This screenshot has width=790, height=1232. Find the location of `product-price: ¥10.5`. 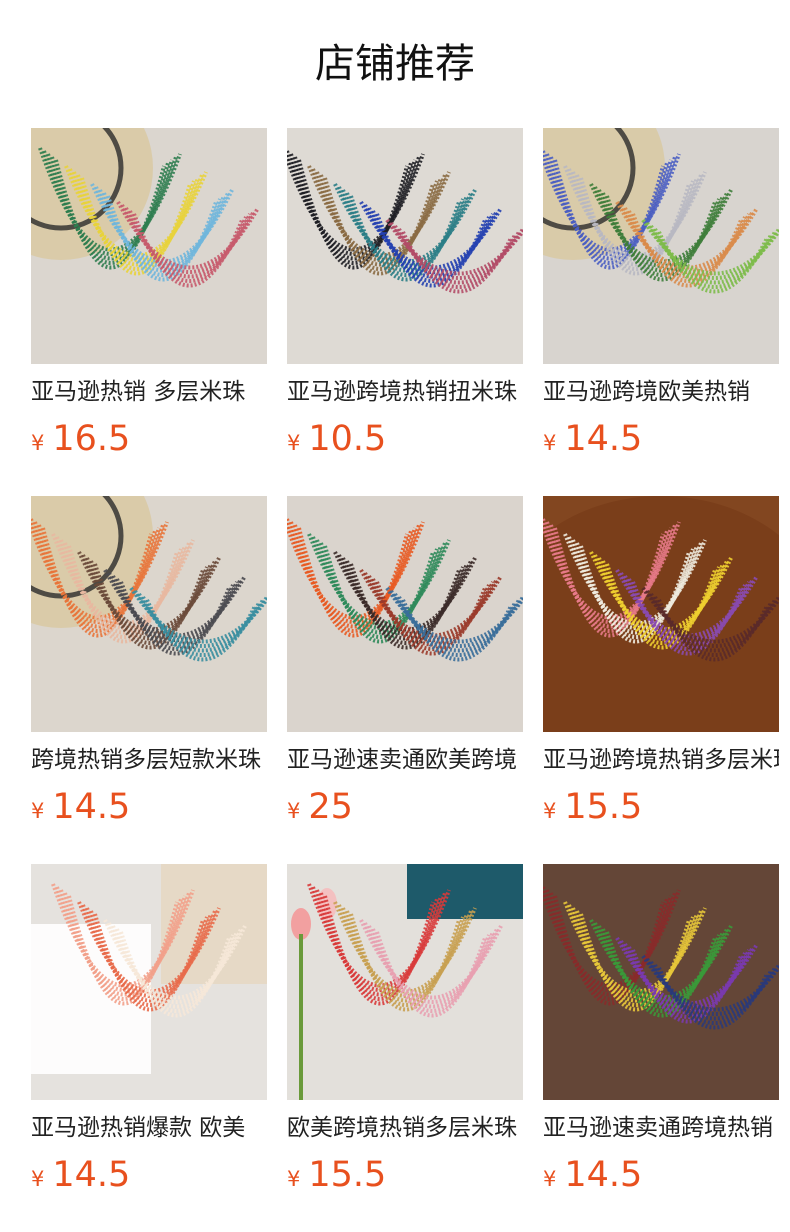

product-price: ¥10.5 is located at coordinates (336, 439).